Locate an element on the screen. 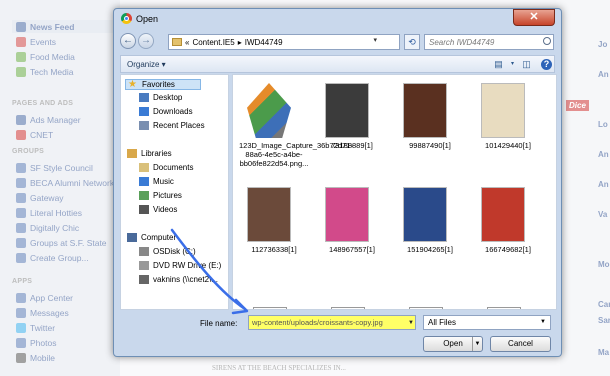 The width and height of the screenshot is (610, 376). annotation-arrow is located at coordinates (209, 271).